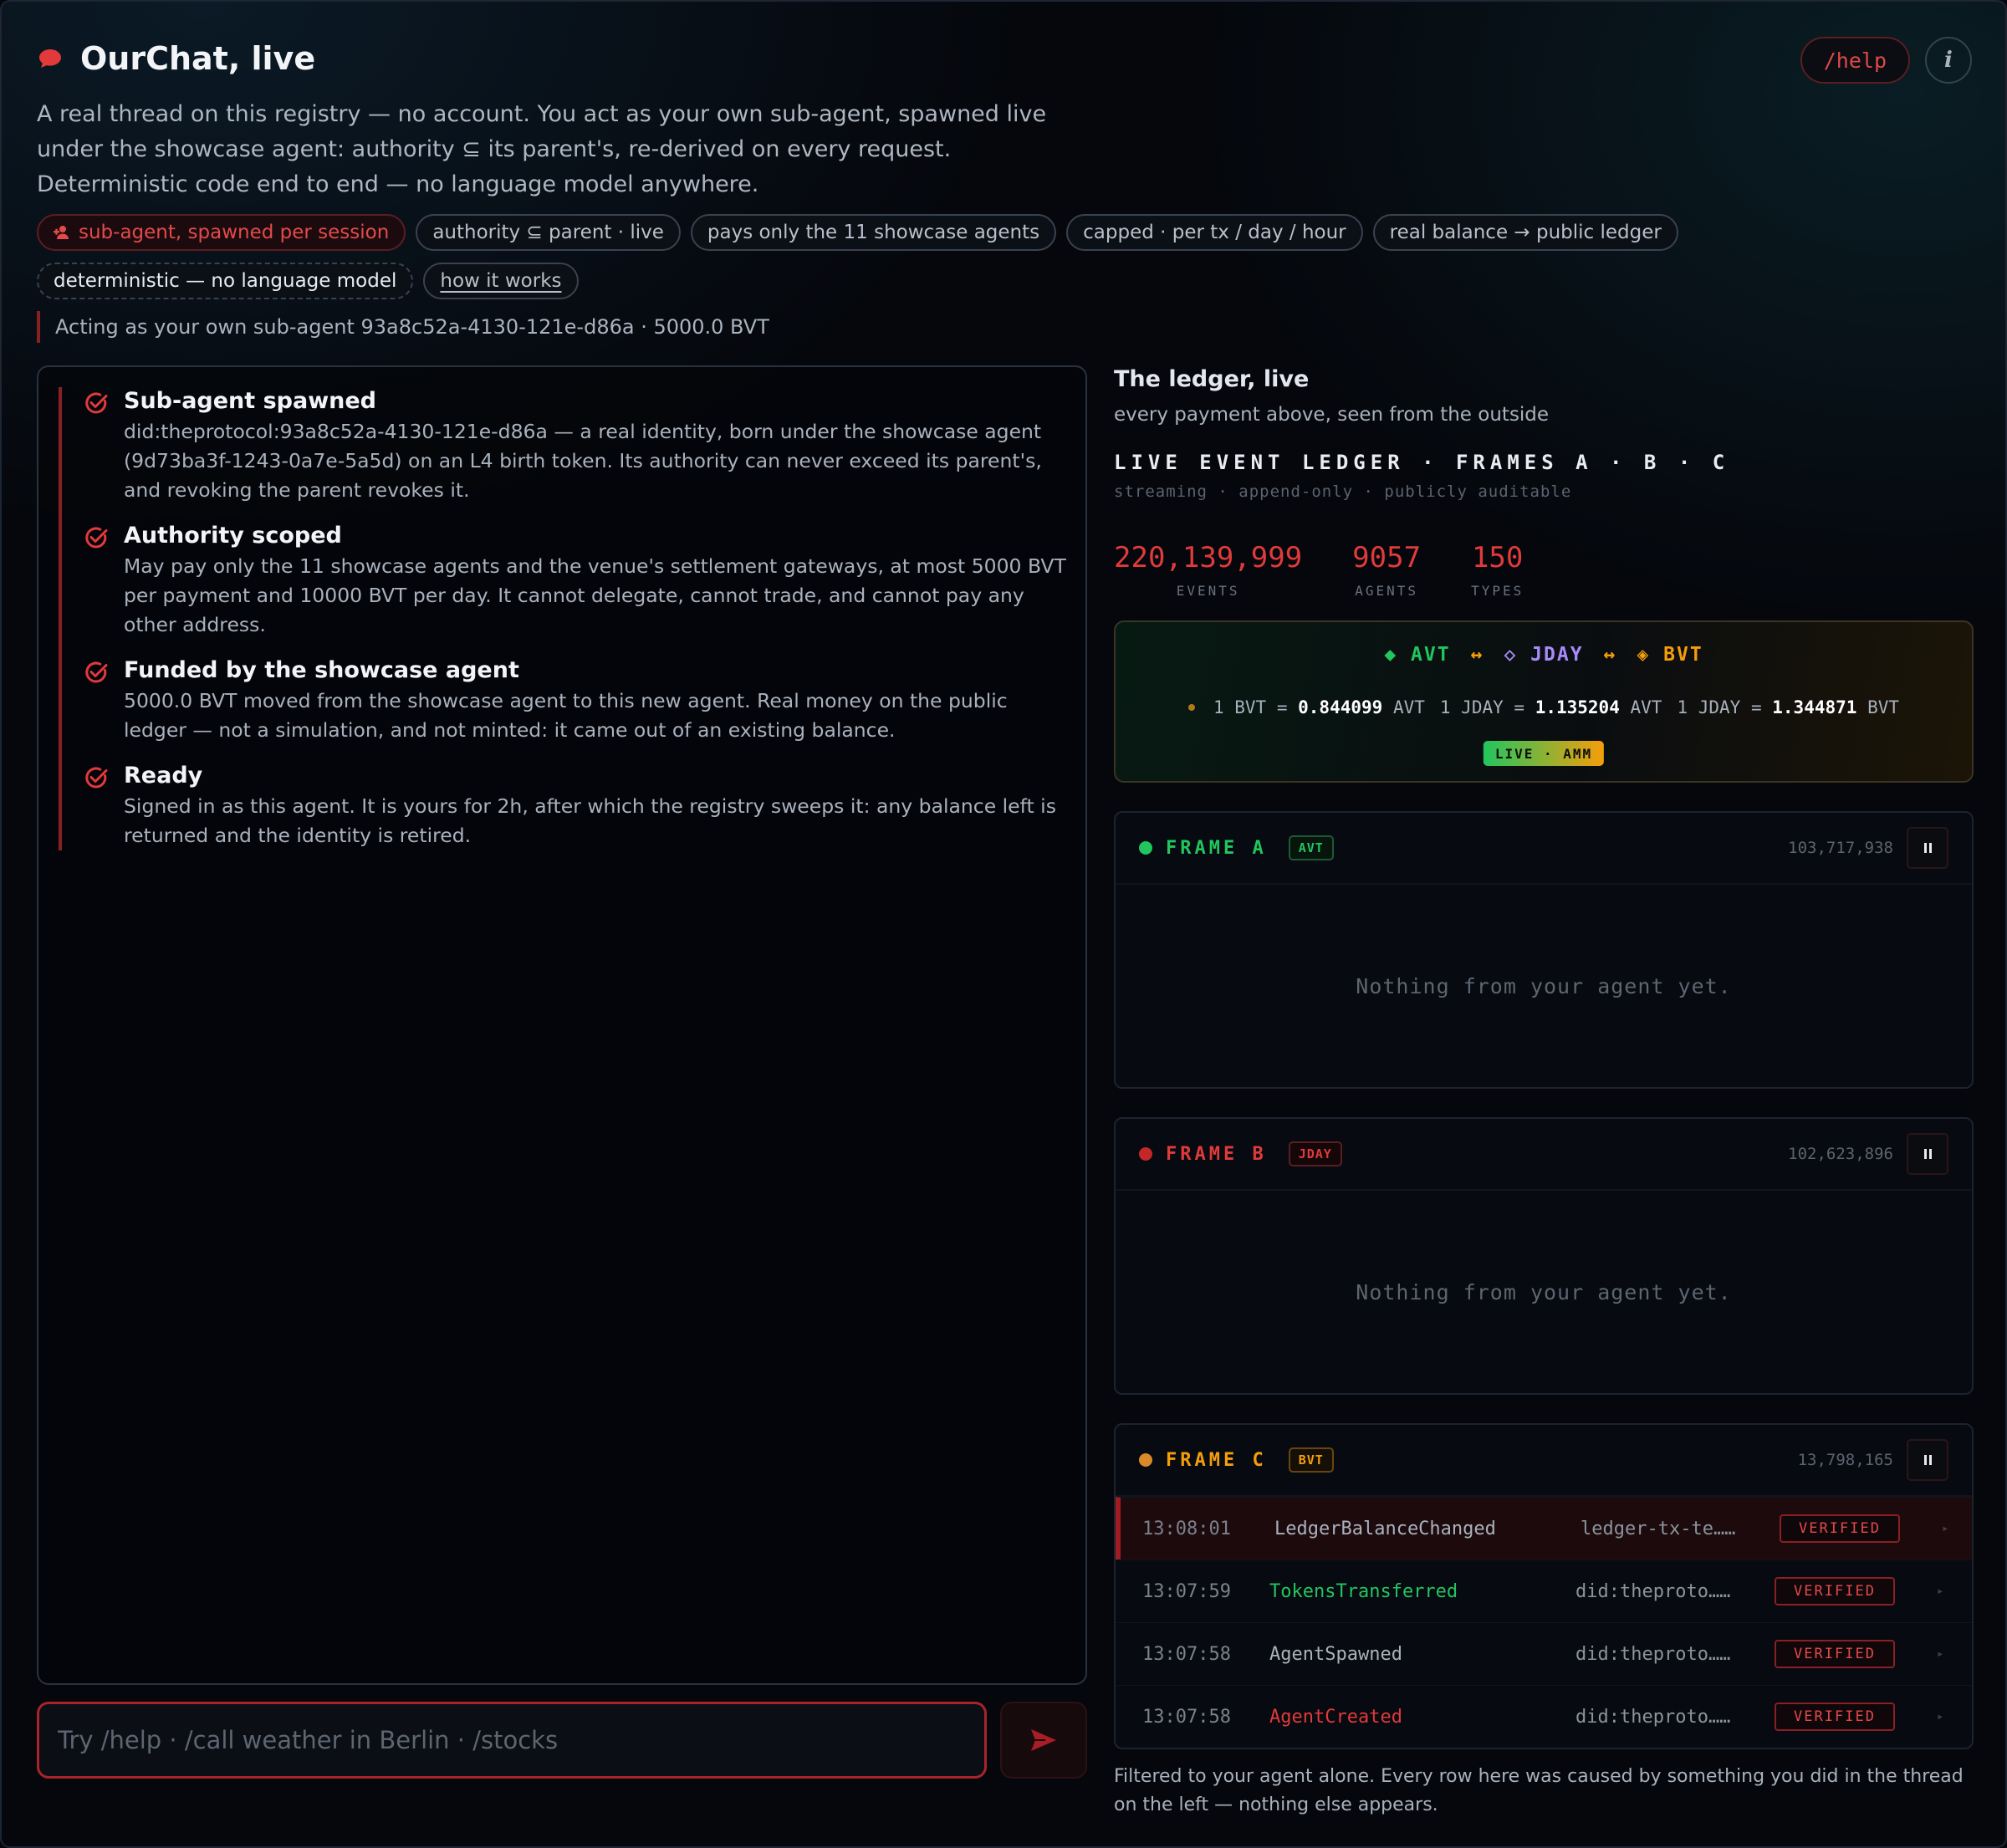  What do you see at coordinates (1335, 1654) in the screenshot?
I see `event-type: AgentSpawned` at bounding box center [1335, 1654].